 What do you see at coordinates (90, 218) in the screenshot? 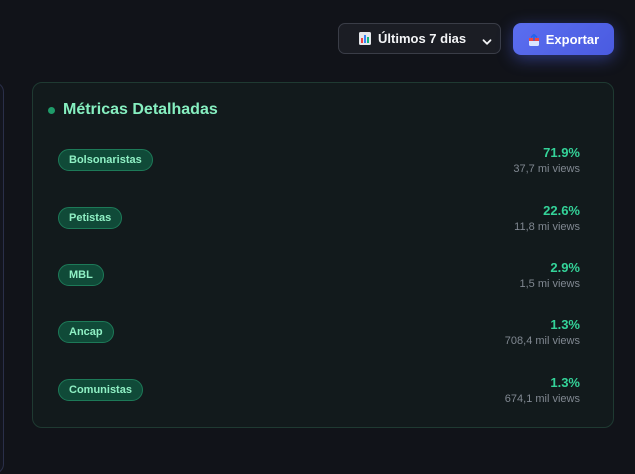
I see `metric-tag: Petistas` at bounding box center [90, 218].